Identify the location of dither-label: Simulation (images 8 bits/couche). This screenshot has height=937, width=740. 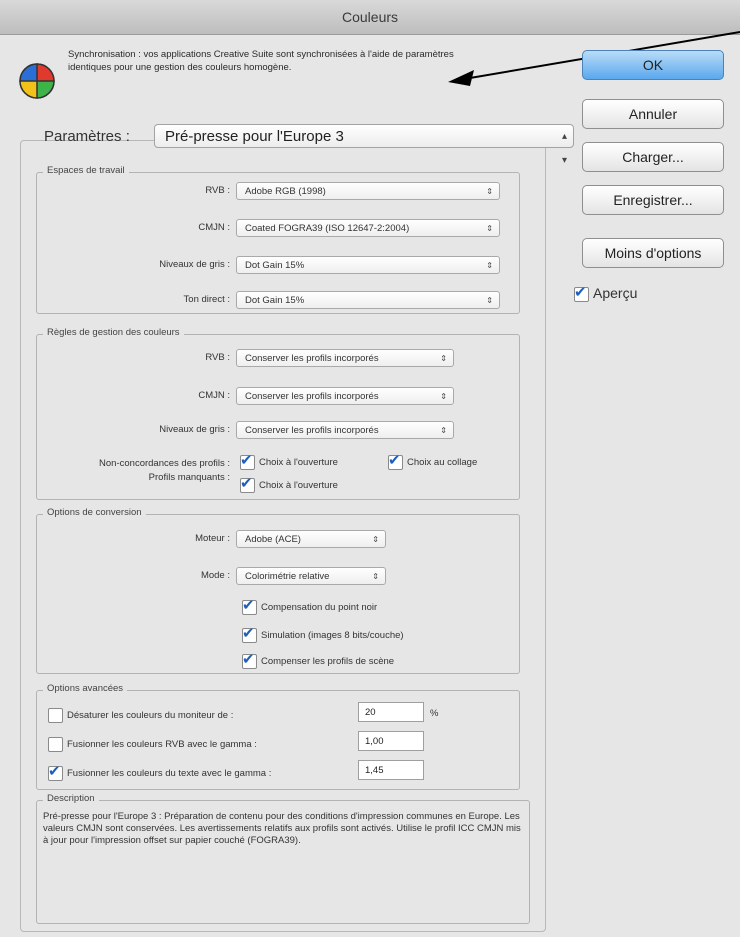
(332, 636).